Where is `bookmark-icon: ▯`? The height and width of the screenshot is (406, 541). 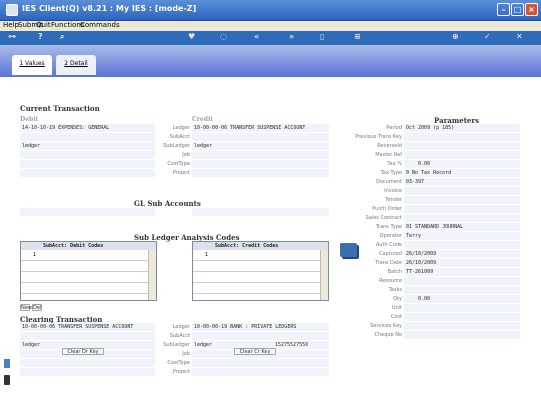
bookmark-icon: ▯ is located at coordinates (322, 36).